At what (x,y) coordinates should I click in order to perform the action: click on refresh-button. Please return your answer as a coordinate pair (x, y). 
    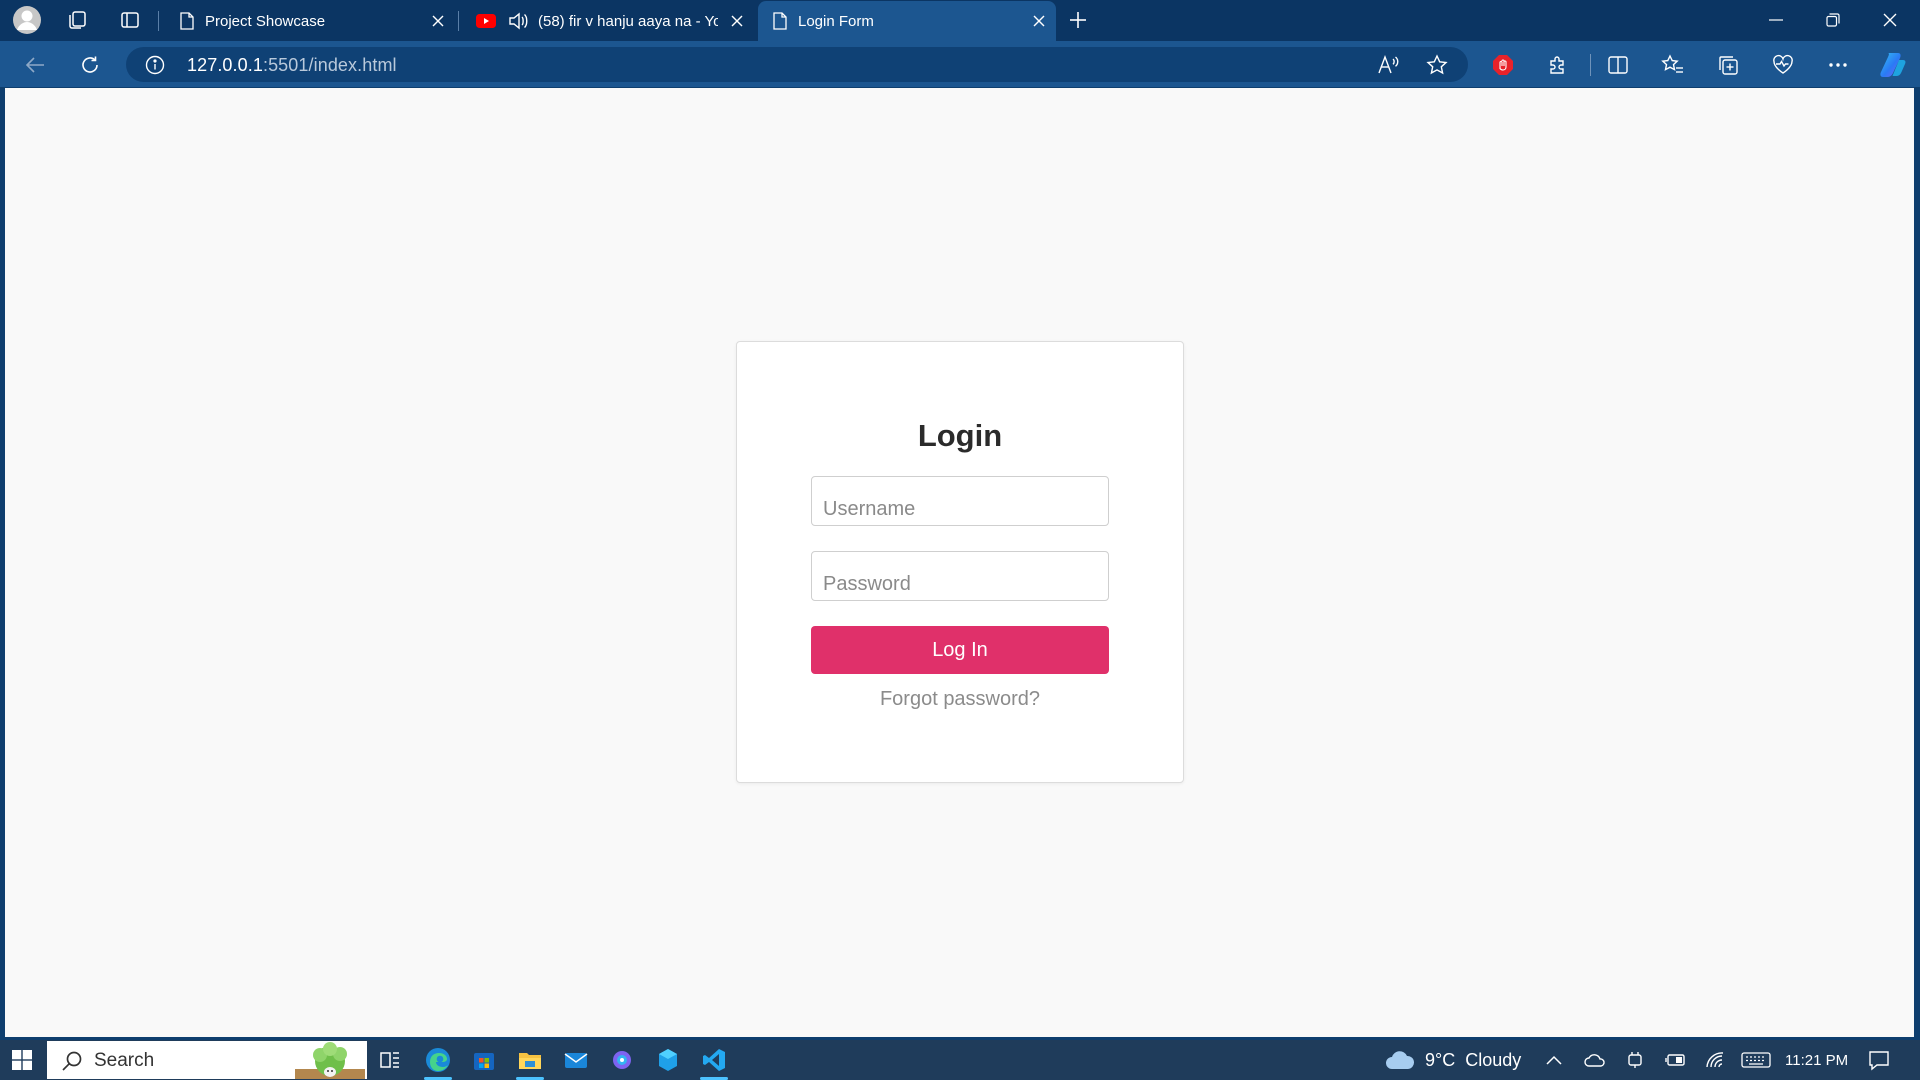
    Looking at the image, I should click on (90, 65).